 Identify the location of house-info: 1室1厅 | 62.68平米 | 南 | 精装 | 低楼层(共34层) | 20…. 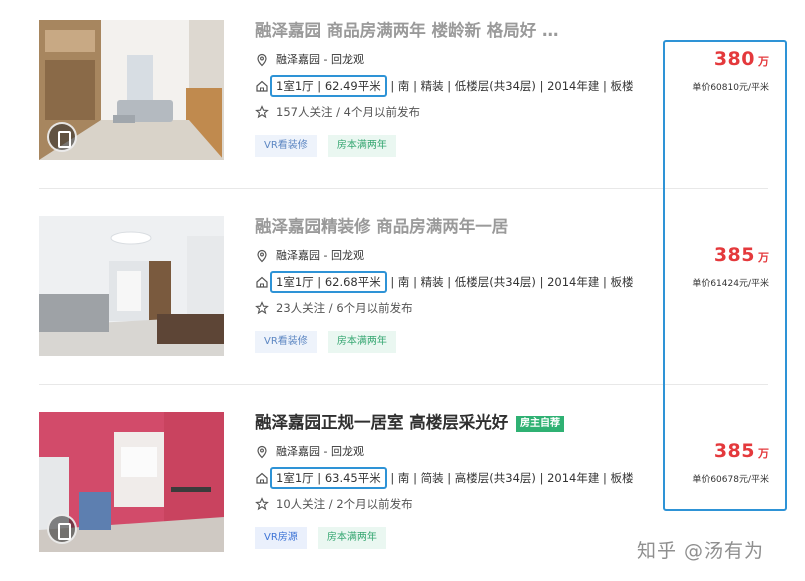
(460, 282).